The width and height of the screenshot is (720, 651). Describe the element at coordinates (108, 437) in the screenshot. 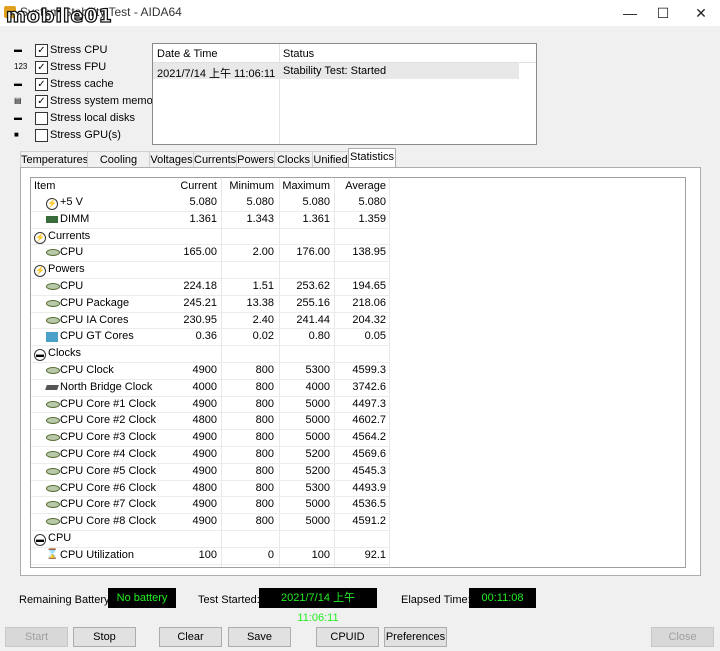

I see `row-item: CPU Core #3 Clock` at that location.